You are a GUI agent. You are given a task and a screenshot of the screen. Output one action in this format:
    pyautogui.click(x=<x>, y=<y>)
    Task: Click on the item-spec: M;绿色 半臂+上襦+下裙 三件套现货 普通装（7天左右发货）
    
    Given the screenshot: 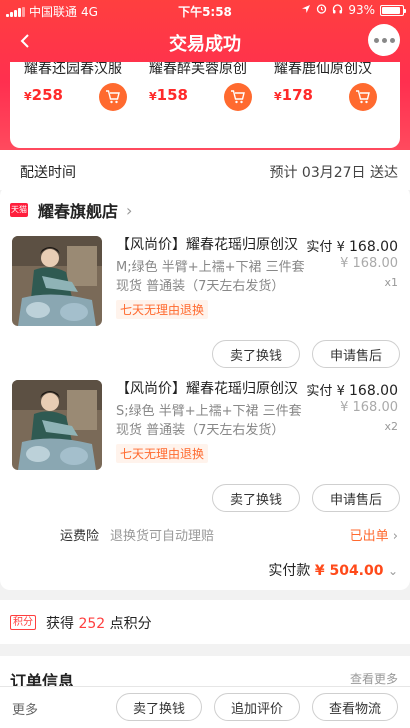 What is the action you would take?
    pyautogui.click(x=210, y=277)
    